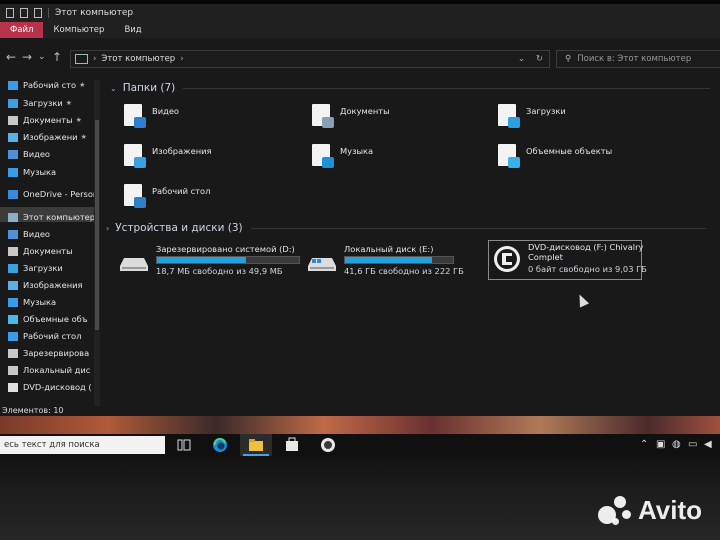  What do you see at coordinates (406, 228) in the screenshot?
I see `group-header-drives: › Устройства и диски (3)` at bounding box center [406, 228].